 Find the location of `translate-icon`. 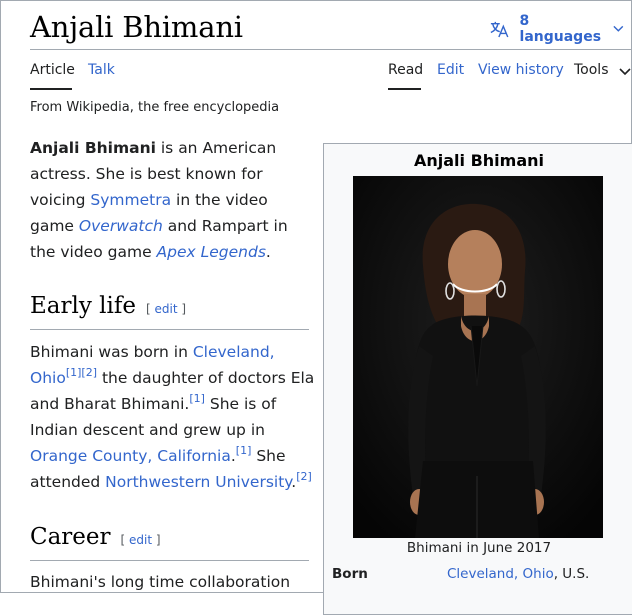

translate-icon is located at coordinates (499, 29).